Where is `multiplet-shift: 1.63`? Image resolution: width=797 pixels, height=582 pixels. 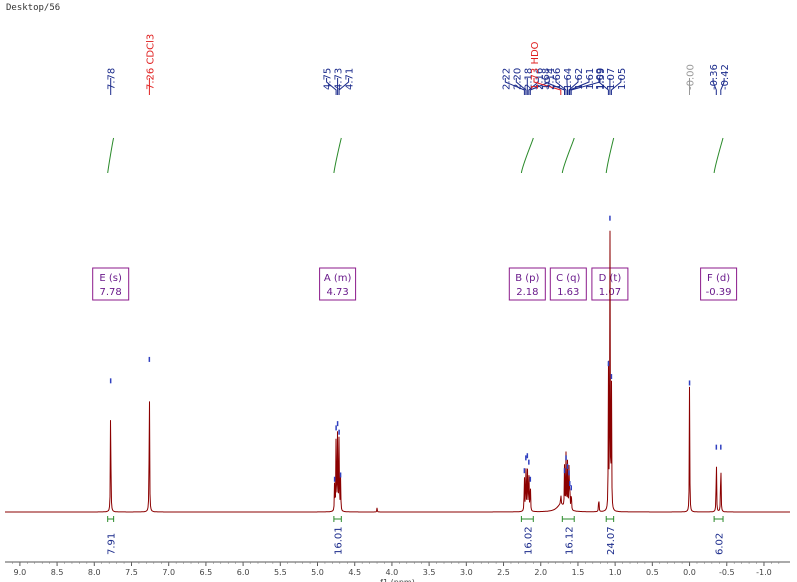
multiplet-shift: 1.63 is located at coordinates (568, 292).